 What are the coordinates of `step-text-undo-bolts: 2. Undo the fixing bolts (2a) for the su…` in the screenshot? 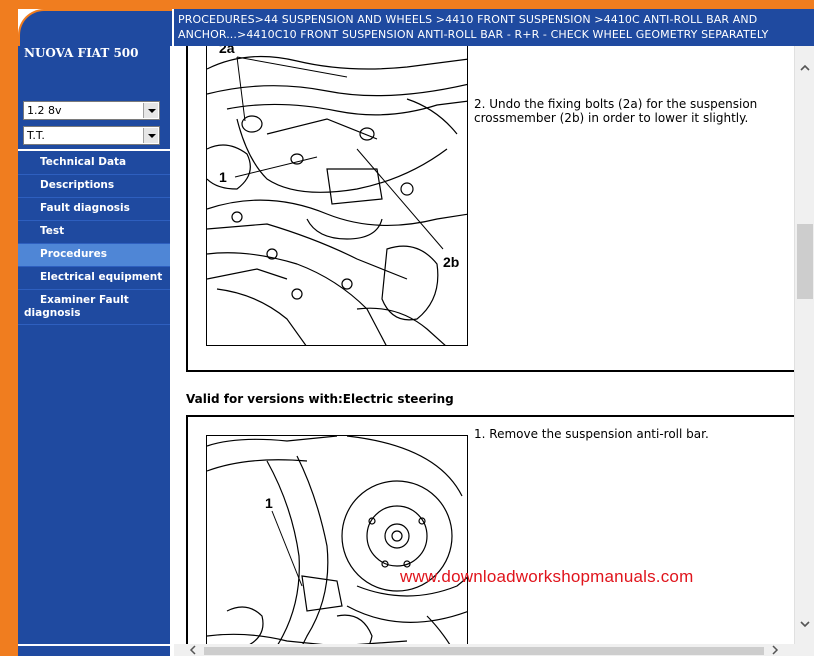 It's located at (616, 111).